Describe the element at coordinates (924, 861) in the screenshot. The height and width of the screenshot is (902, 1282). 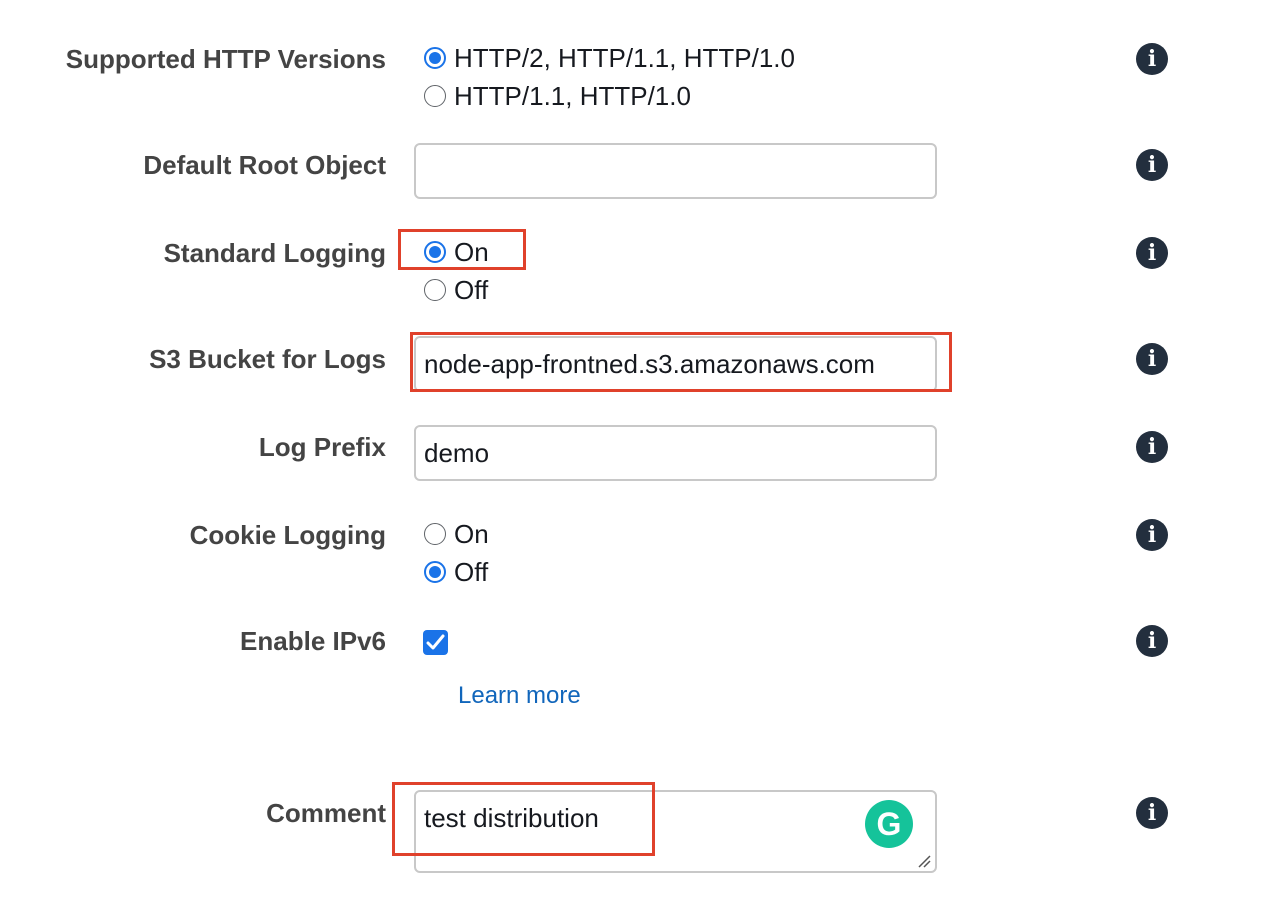
I see `resize-handle-icon` at that location.